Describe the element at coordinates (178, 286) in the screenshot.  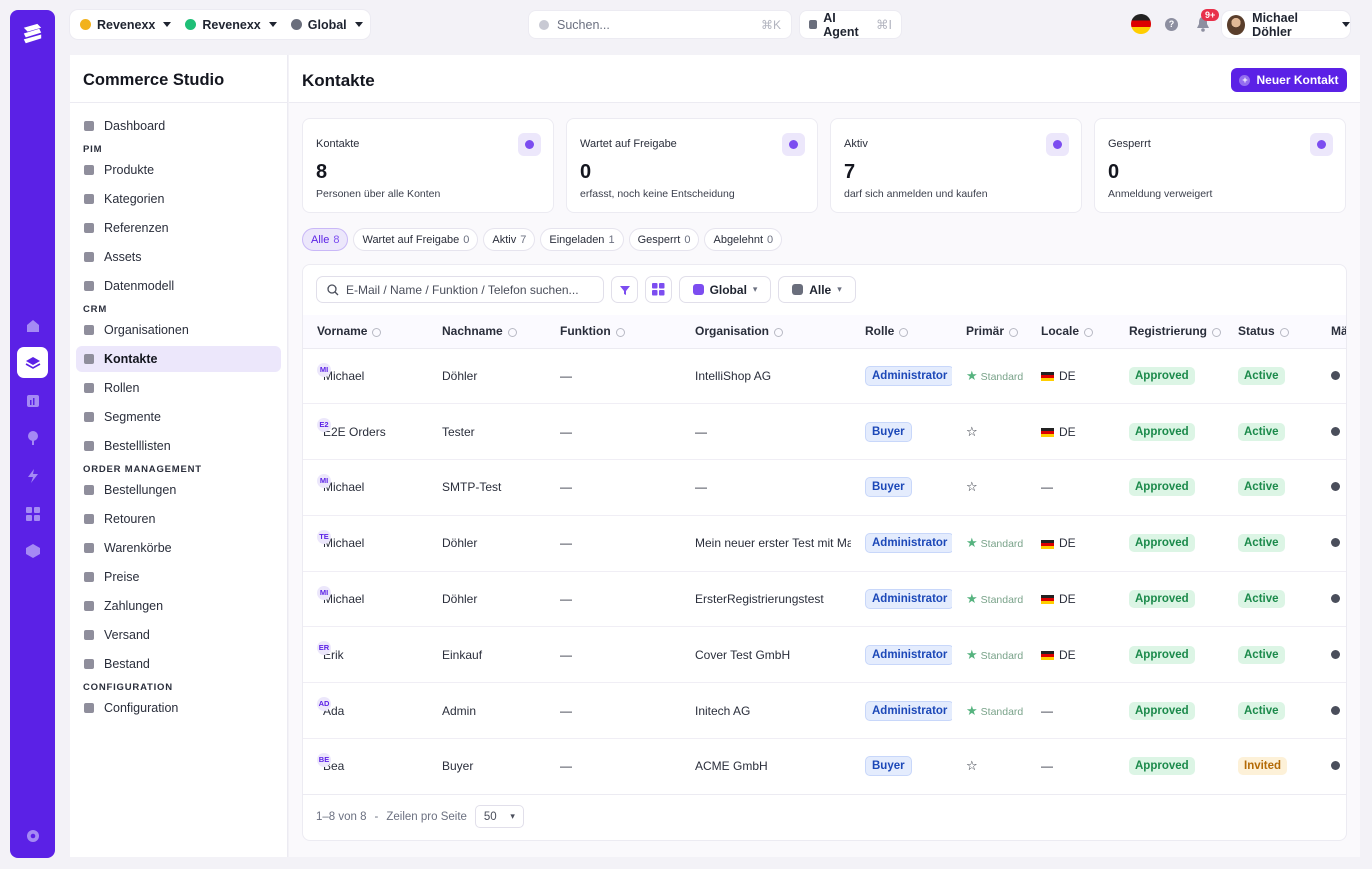
I see `sidebar-item-datenmodell: Datenmodell` at that location.